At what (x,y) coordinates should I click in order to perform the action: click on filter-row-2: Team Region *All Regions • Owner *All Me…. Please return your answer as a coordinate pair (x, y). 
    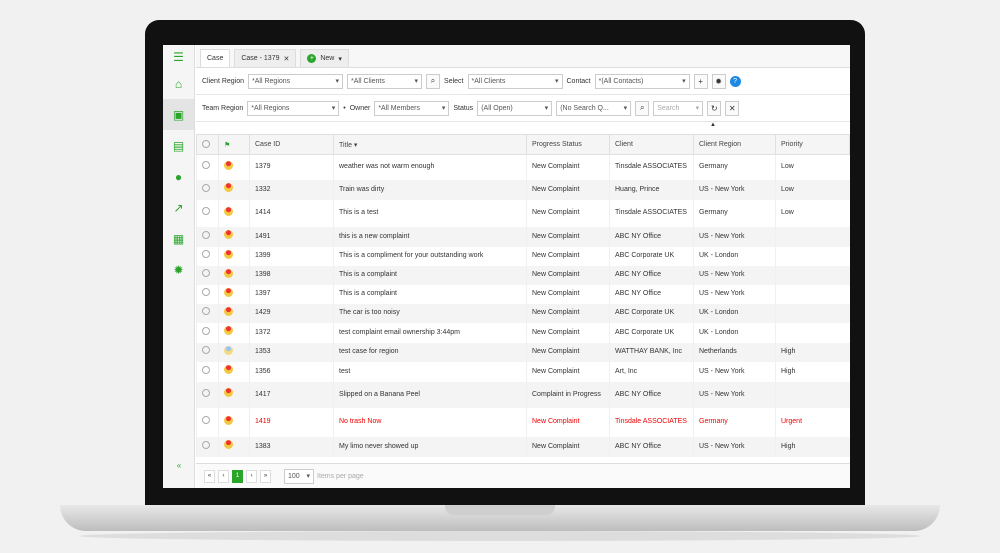
    Looking at the image, I should click on (523, 108).